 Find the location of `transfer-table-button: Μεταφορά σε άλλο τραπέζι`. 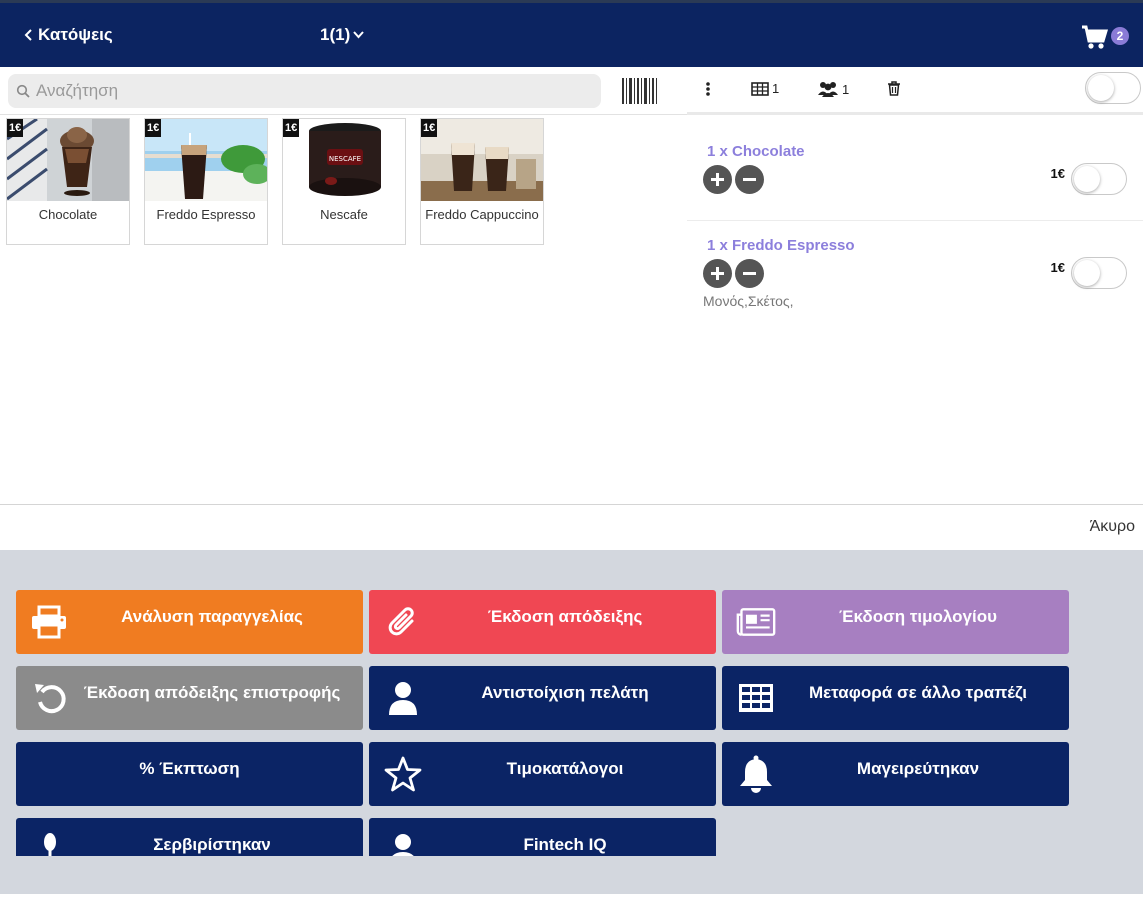

transfer-table-button: Μεταφορά σε άλλο τραπέζι is located at coordinates (895, 698).